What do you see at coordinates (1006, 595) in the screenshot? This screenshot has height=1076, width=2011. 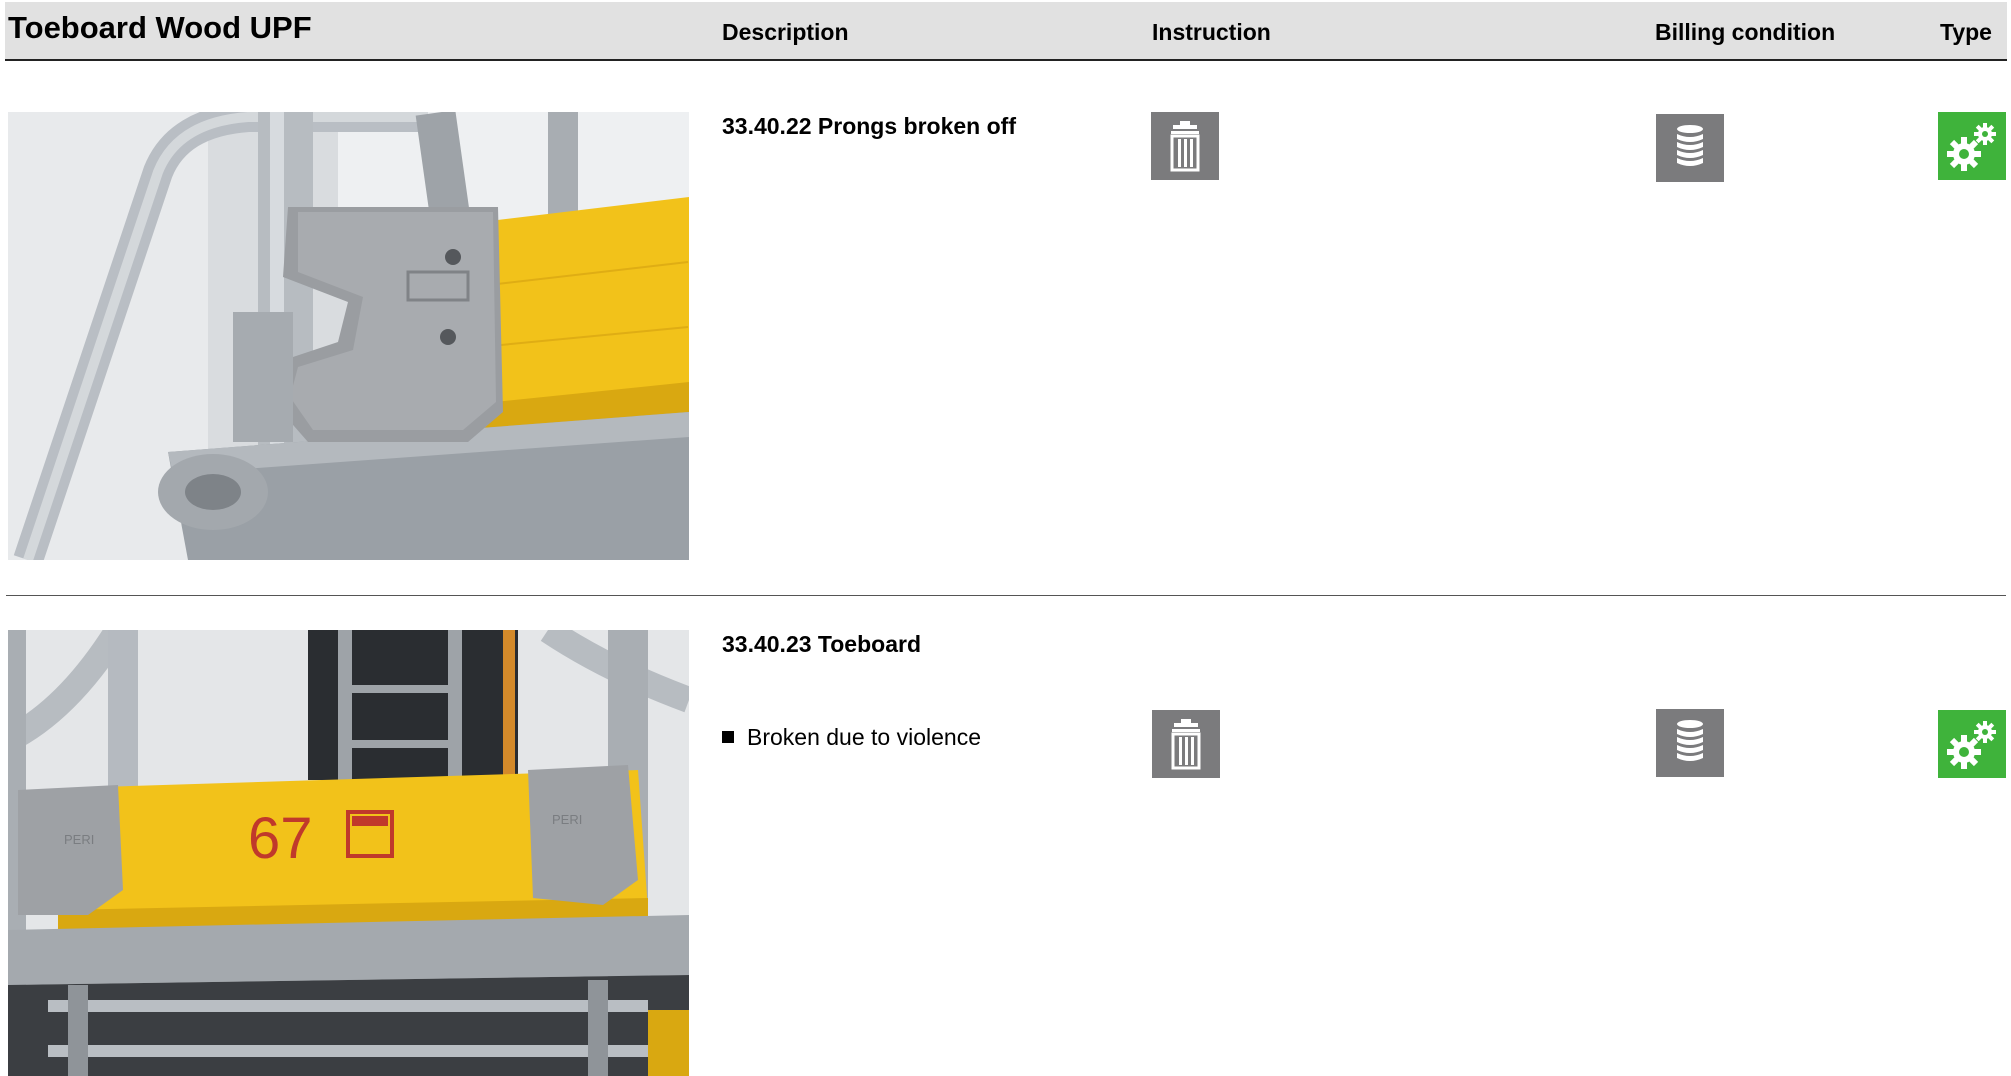 I see `row-divider` at bounding box center [1006, 595].